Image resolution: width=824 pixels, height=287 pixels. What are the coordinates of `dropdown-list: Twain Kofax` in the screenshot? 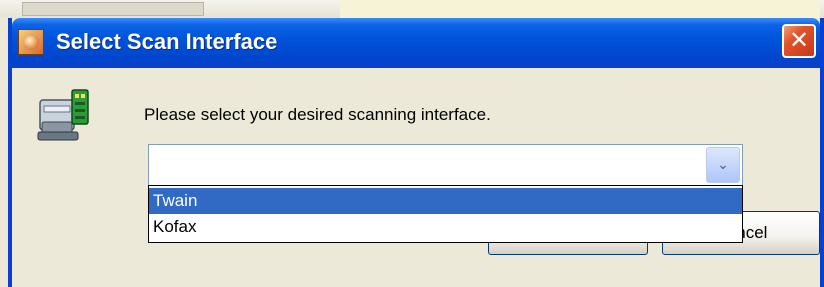 It's located at (445, 214).